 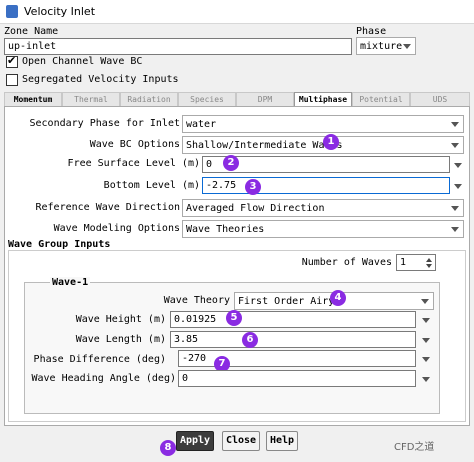 What do you see at coordinates (104, 123) in the screenshot?
I see `secondary-phase-label: Secondary Phase for Inlet` at bounding box center [104, 123].